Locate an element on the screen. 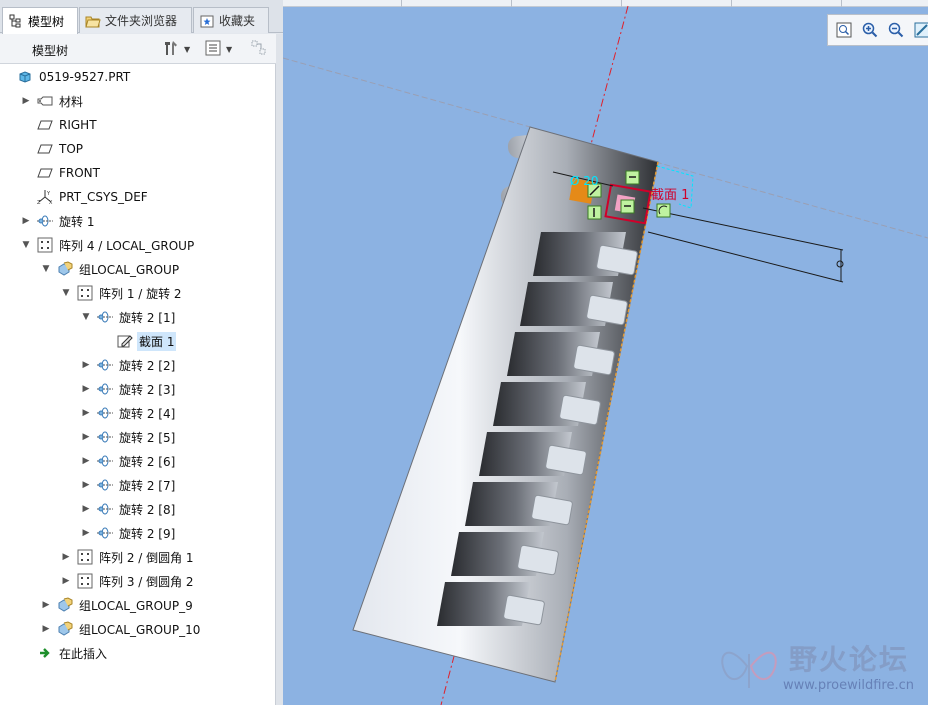  show-menu-button: ▼ is located at coordinates (218, 49).